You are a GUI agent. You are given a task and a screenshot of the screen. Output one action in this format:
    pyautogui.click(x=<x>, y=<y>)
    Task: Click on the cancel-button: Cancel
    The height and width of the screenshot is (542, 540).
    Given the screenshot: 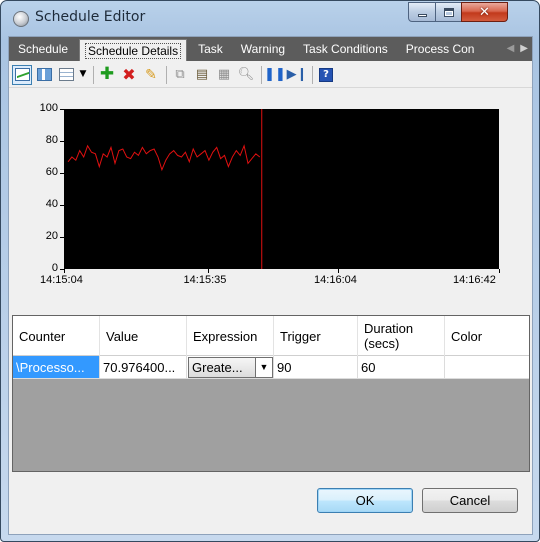 What is the action you would take?
    pyautogui.click(x=470, y=500)
    